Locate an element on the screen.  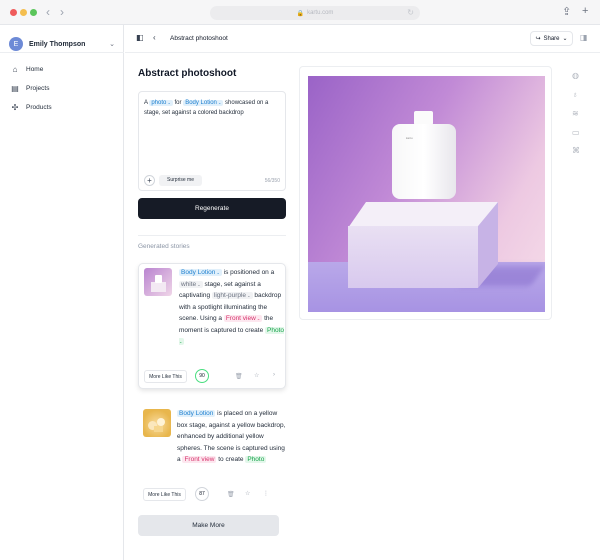
tag-label: white is located at coordinates (189, 284).